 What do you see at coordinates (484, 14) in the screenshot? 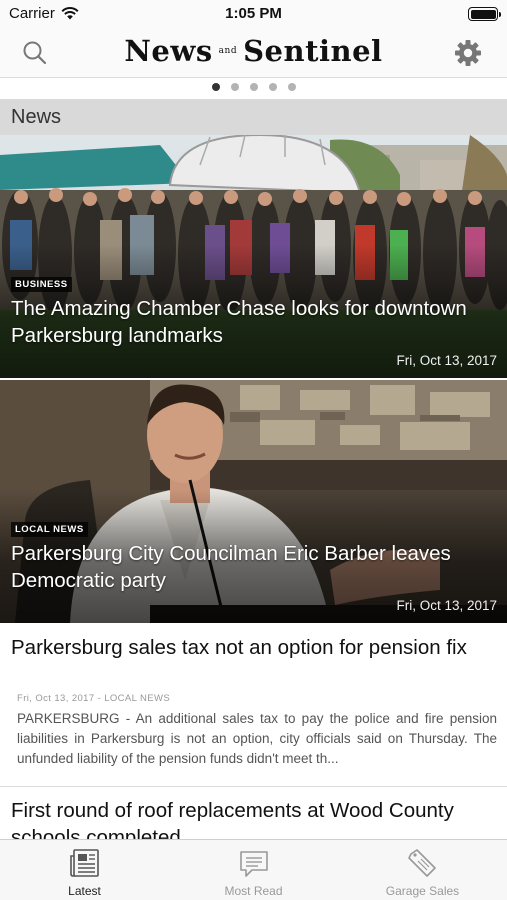
I see `battery-icon` at bounding box center [484, 14].